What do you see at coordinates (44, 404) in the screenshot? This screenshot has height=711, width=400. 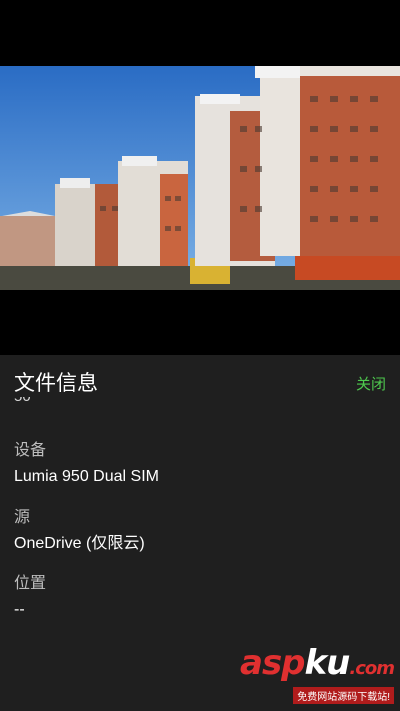 I see `scrolled-field-value: 50` at bounding box center [44, 404].